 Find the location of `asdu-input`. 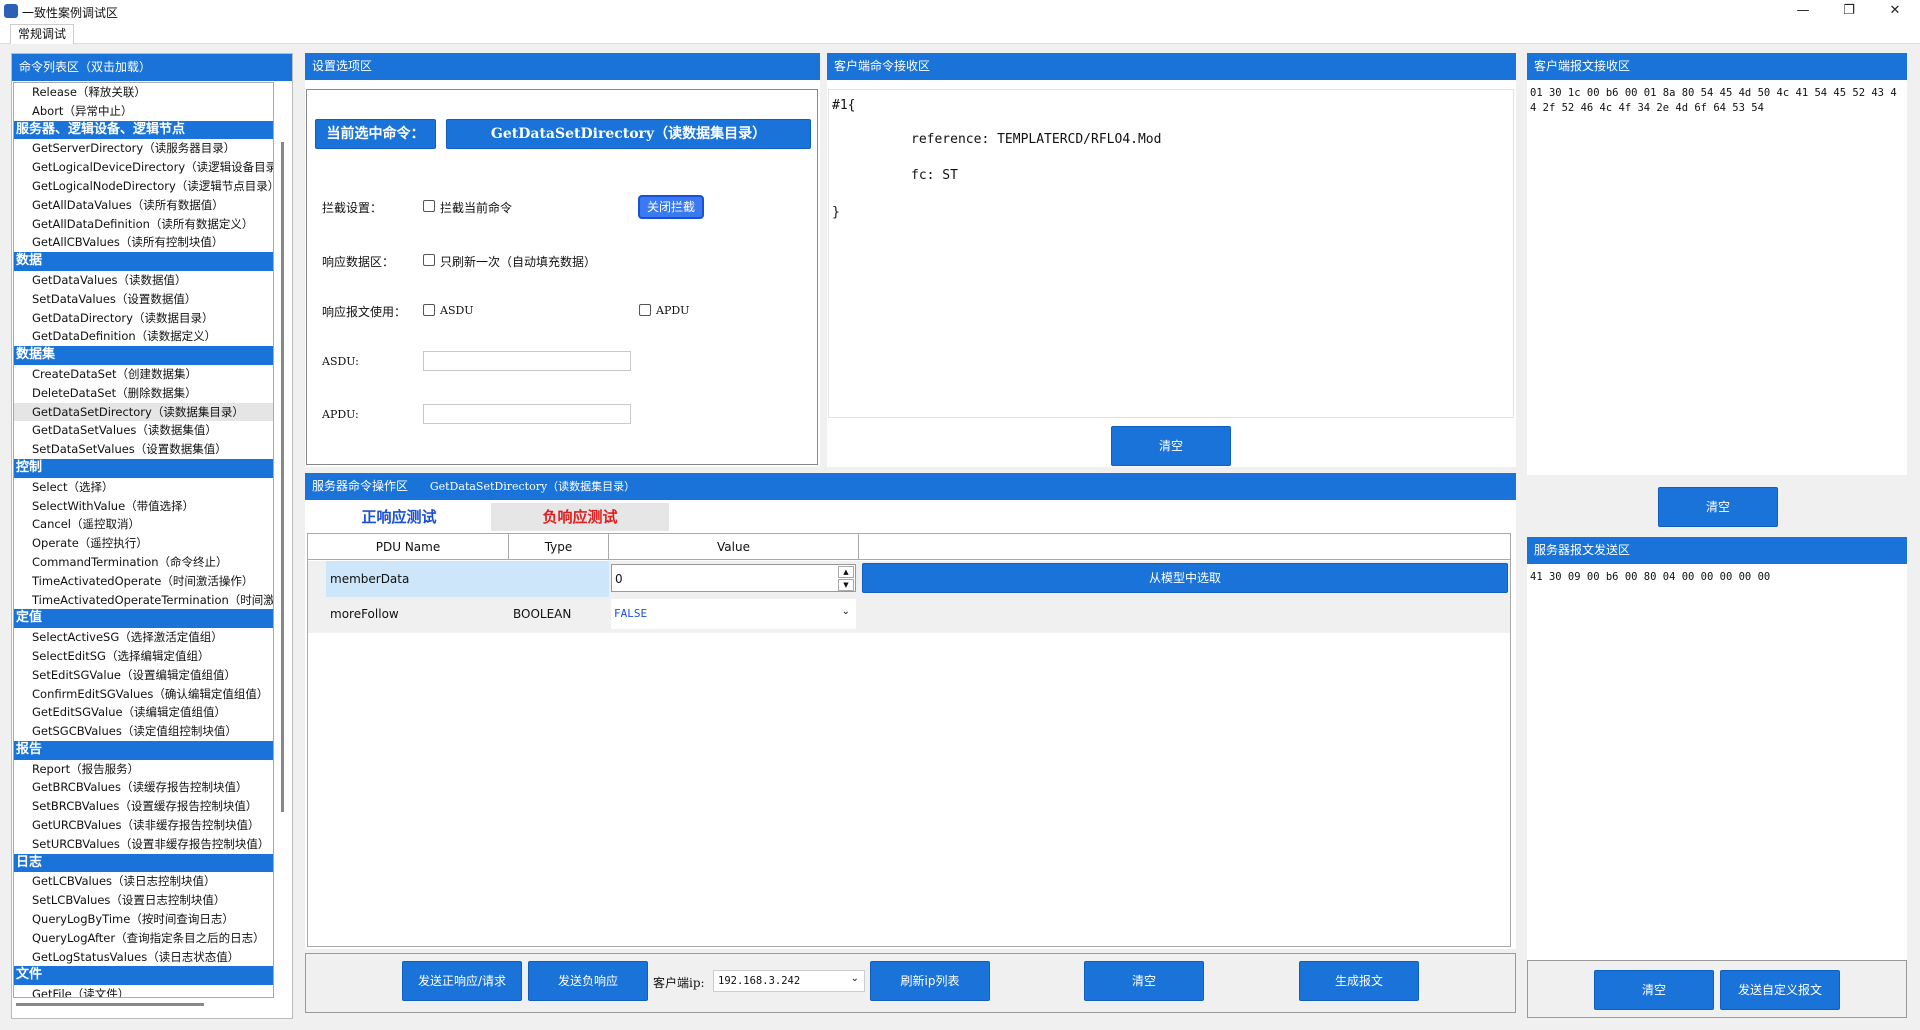

asdu-input is located at coordinates (527, 361).